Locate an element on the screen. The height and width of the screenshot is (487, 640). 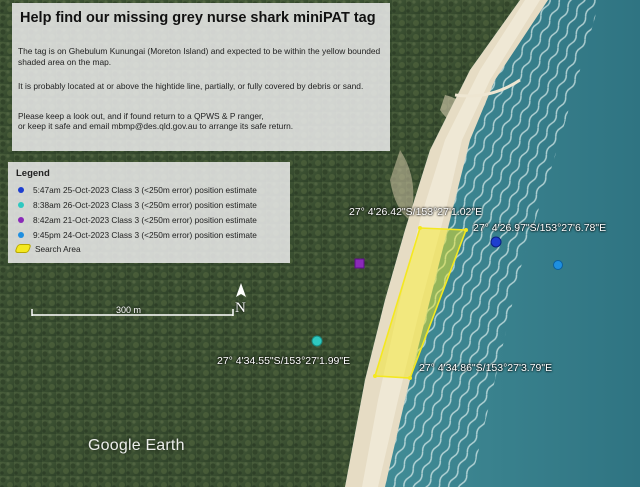
light-blue-dot-icon is located at coordinates (21, 234).